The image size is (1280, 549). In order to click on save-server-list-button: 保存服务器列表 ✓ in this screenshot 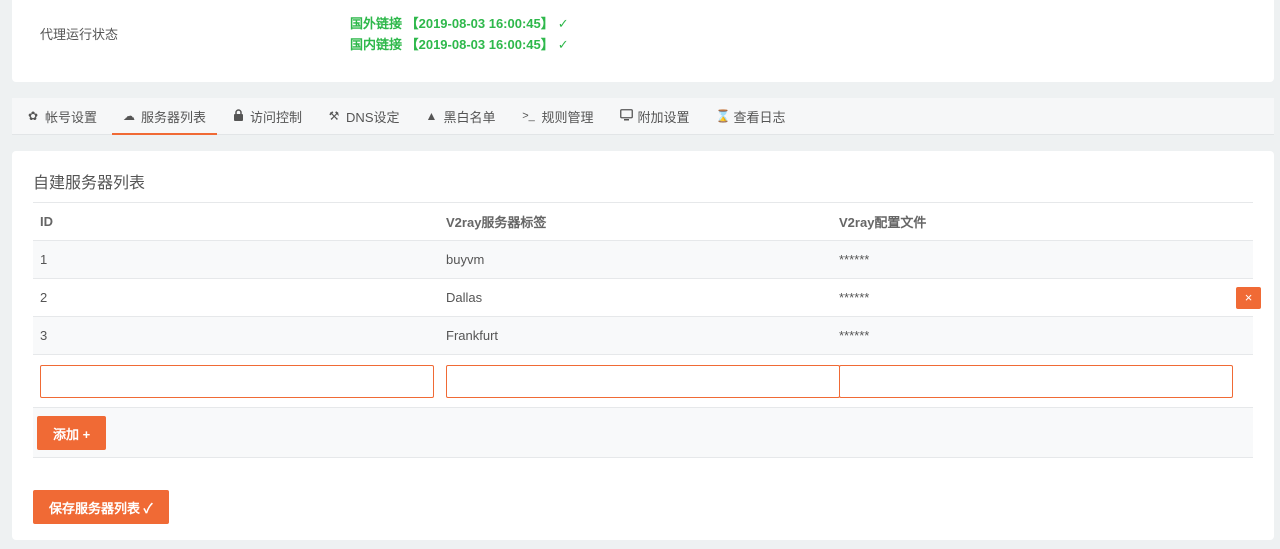, I will do `click(101, 507)`.